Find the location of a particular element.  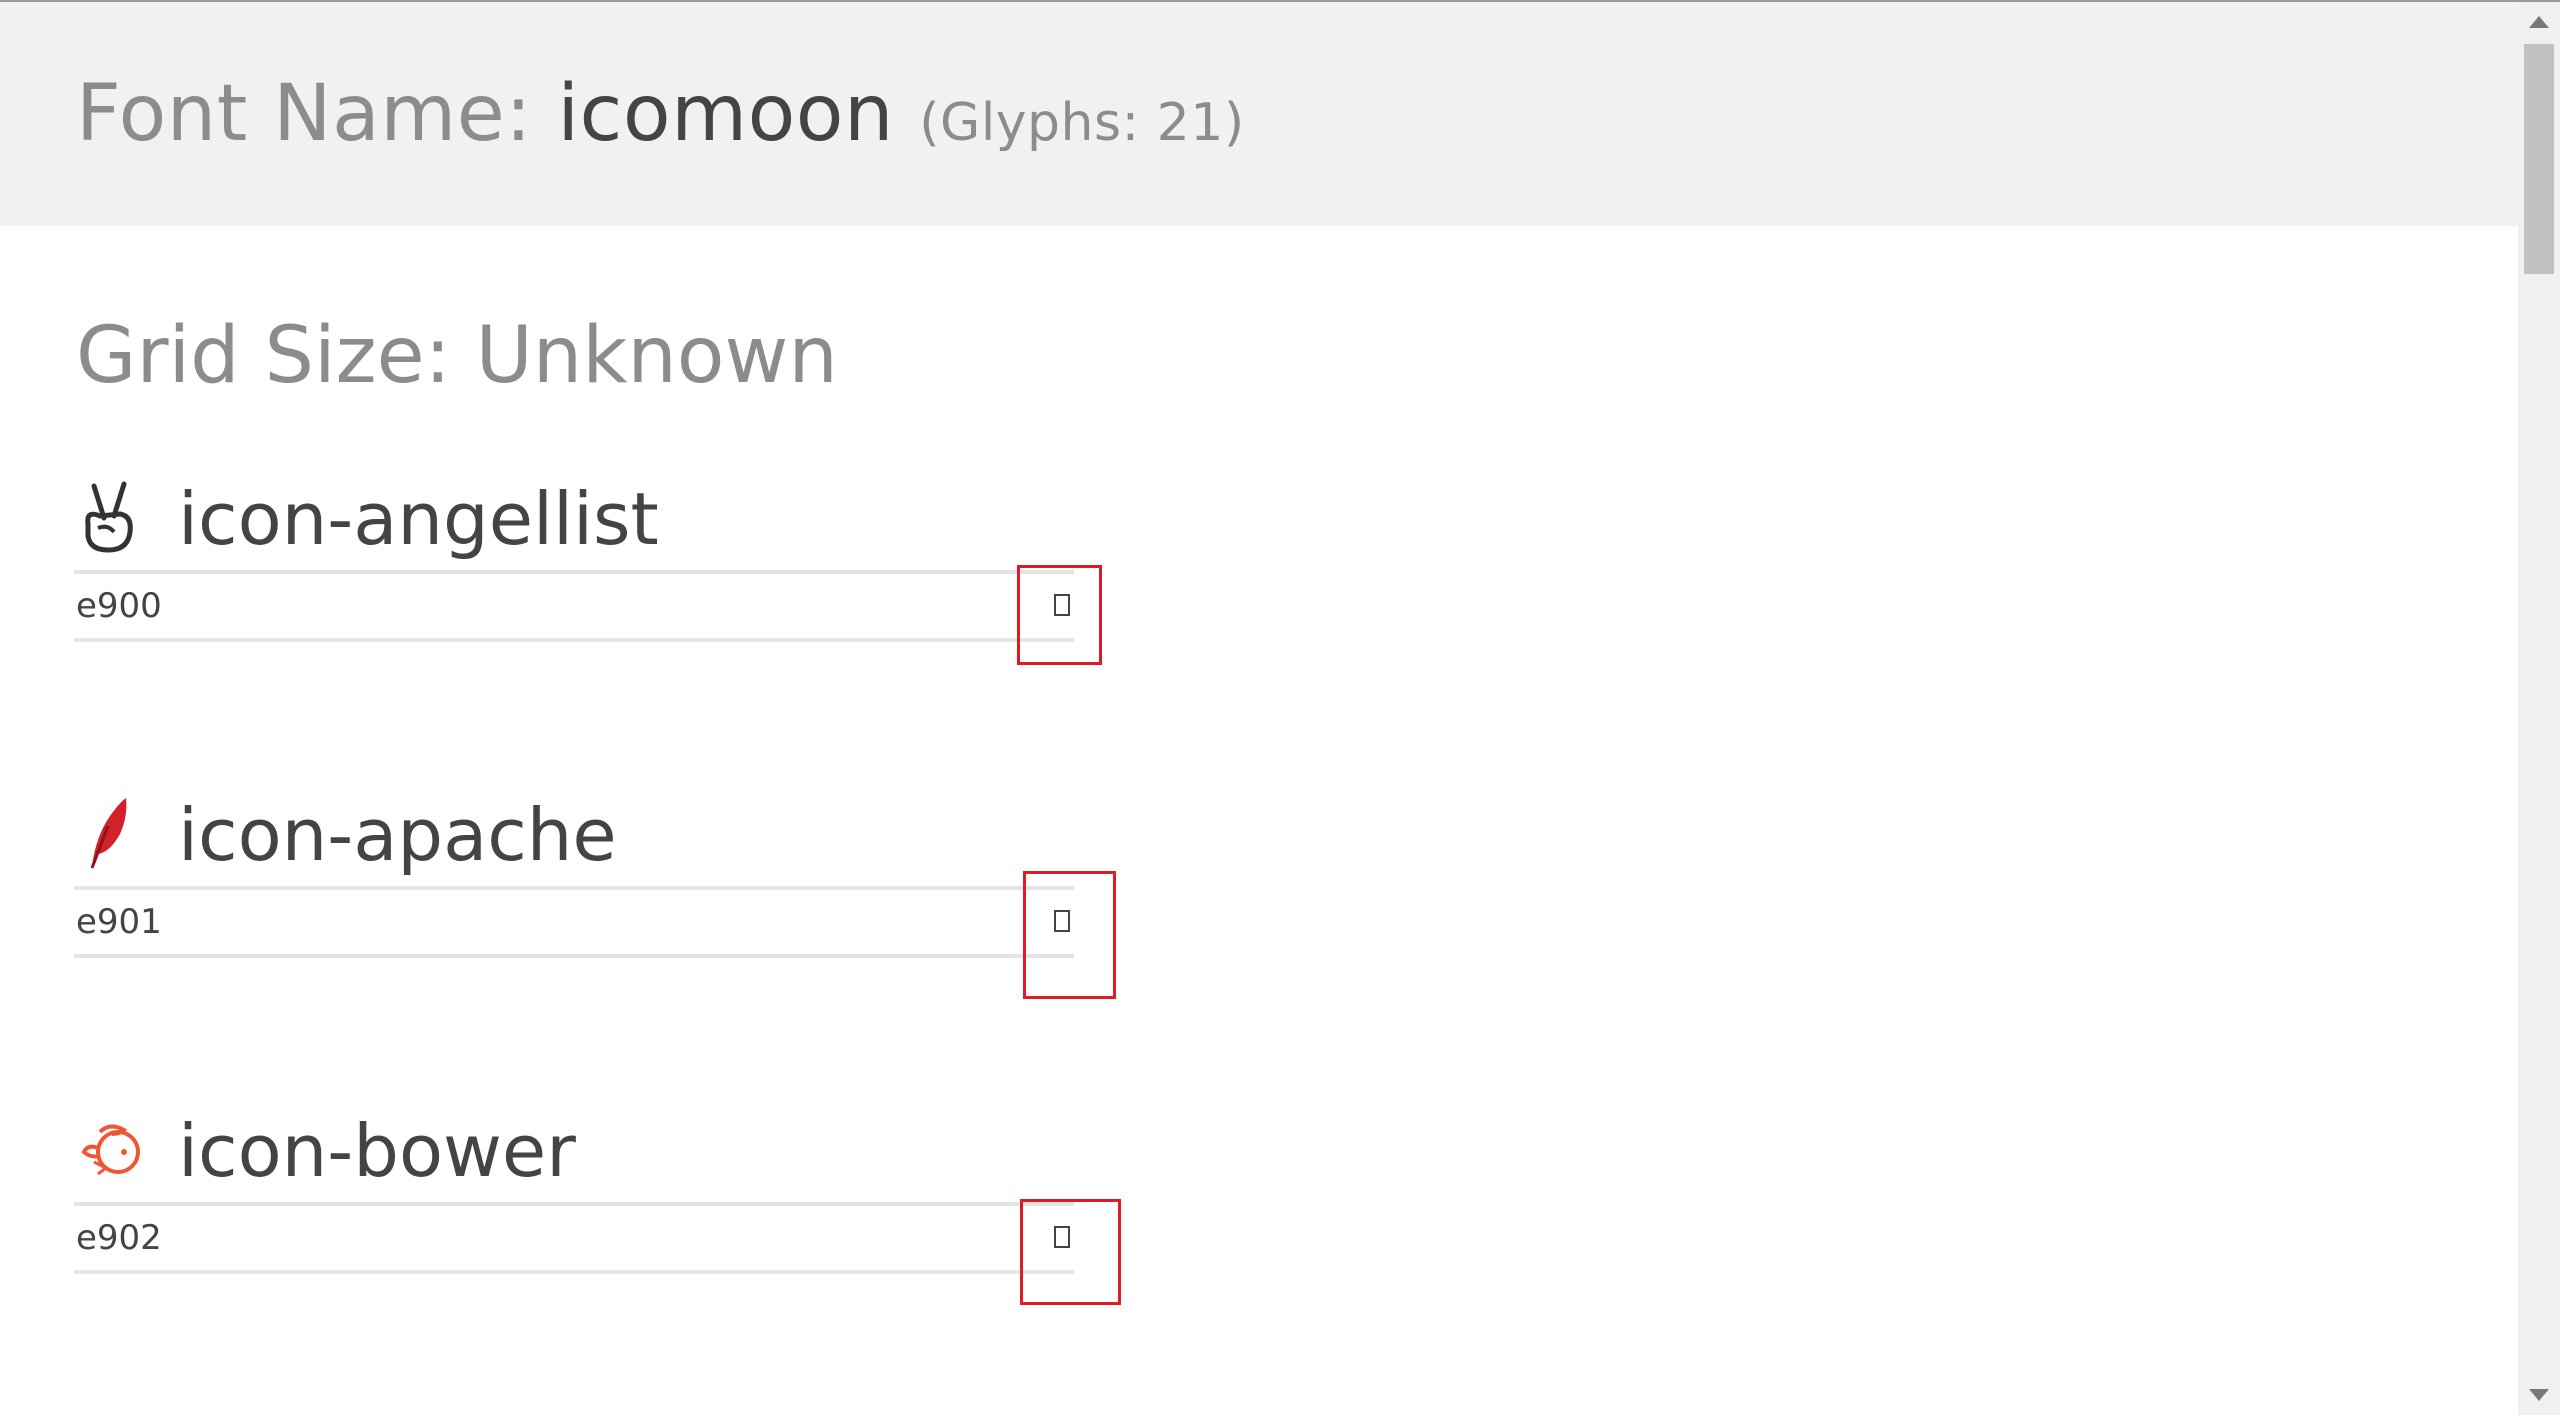

glyph-item: icon-apache e901 is located at coordinates (599, 894).